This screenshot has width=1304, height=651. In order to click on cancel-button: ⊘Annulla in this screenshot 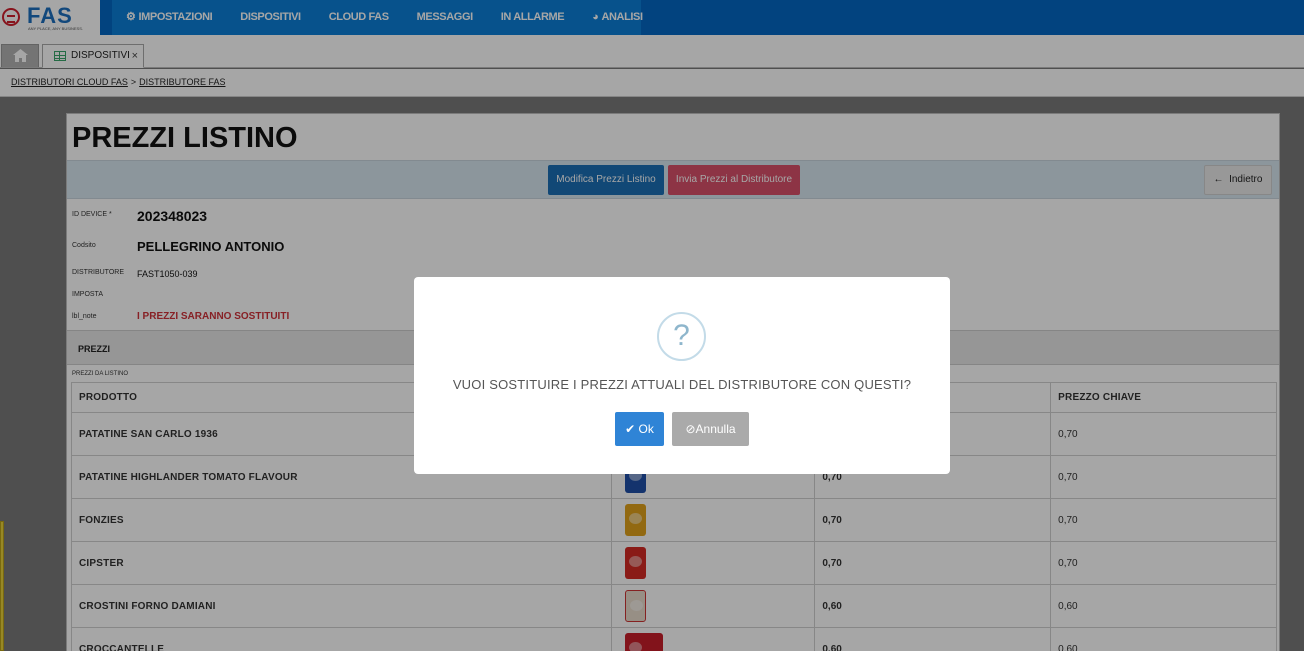, I will do `click(710, 429)`.